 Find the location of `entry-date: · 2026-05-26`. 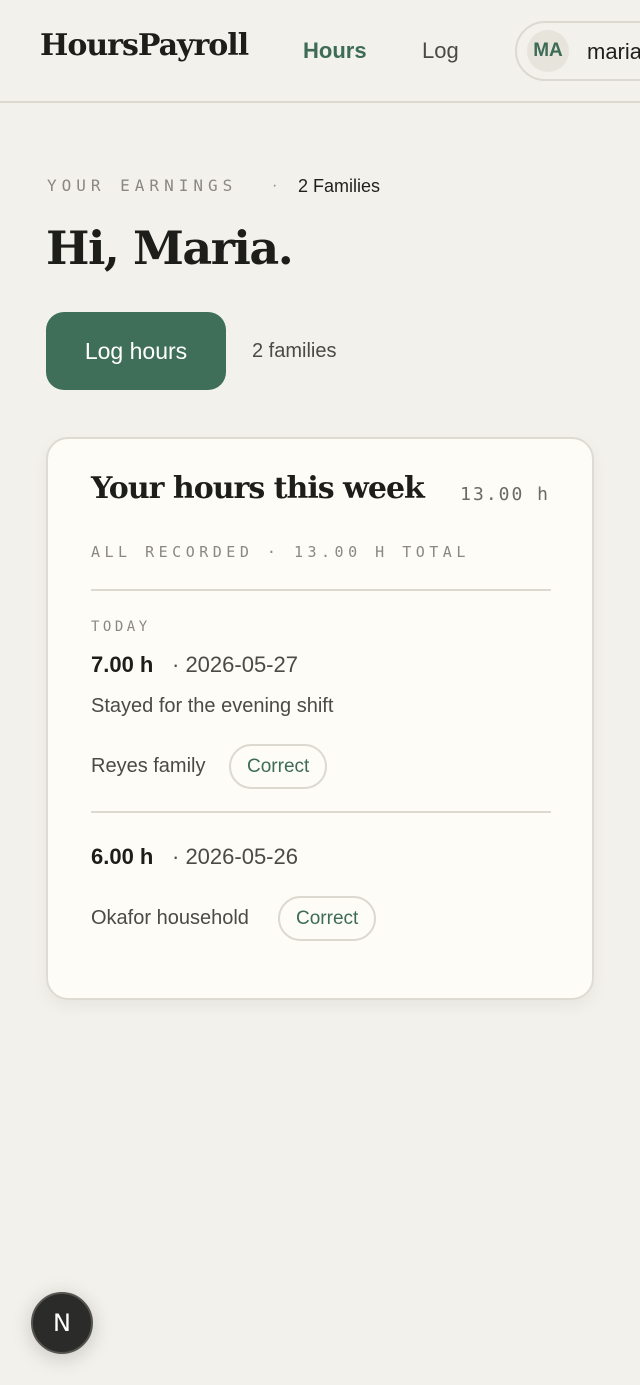

entry-date: · 2026-05-26 is located at coordinates (235, 856).